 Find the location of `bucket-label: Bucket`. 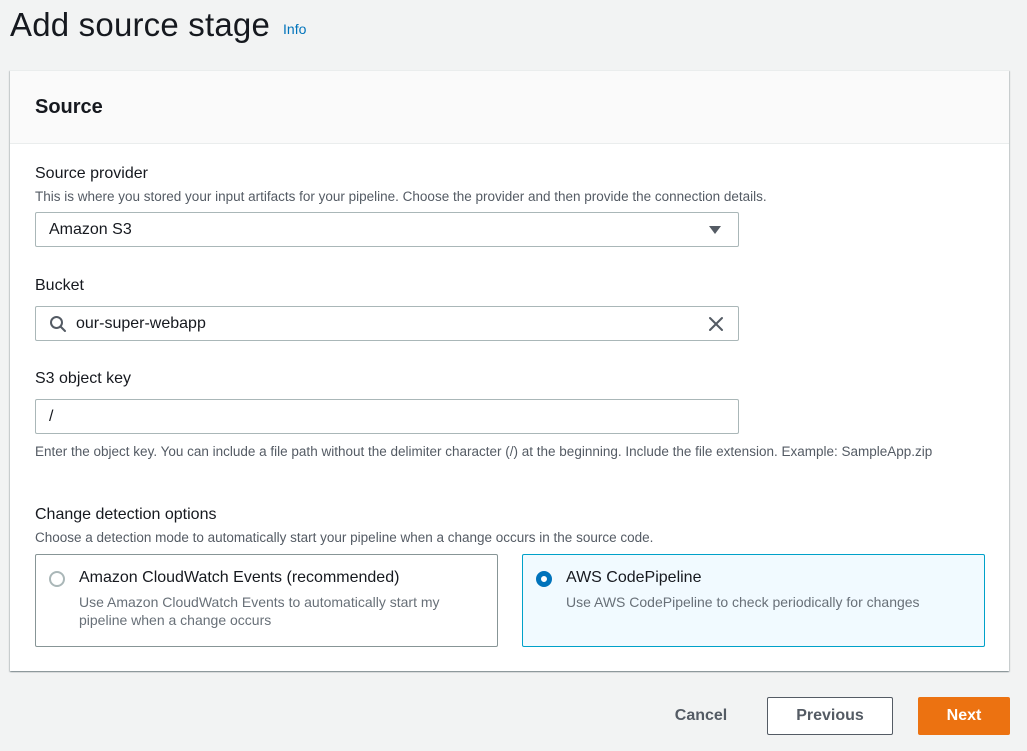

bucket-label: Bucket is located at coordinates (59, 285).